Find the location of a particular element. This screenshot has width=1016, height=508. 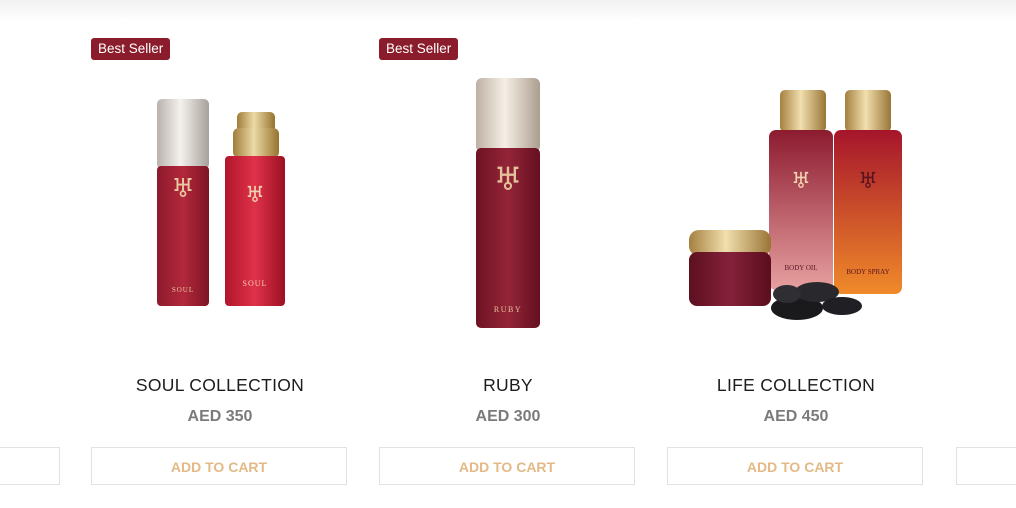

svg-text: RUBY is located at coordinates (508, 309).